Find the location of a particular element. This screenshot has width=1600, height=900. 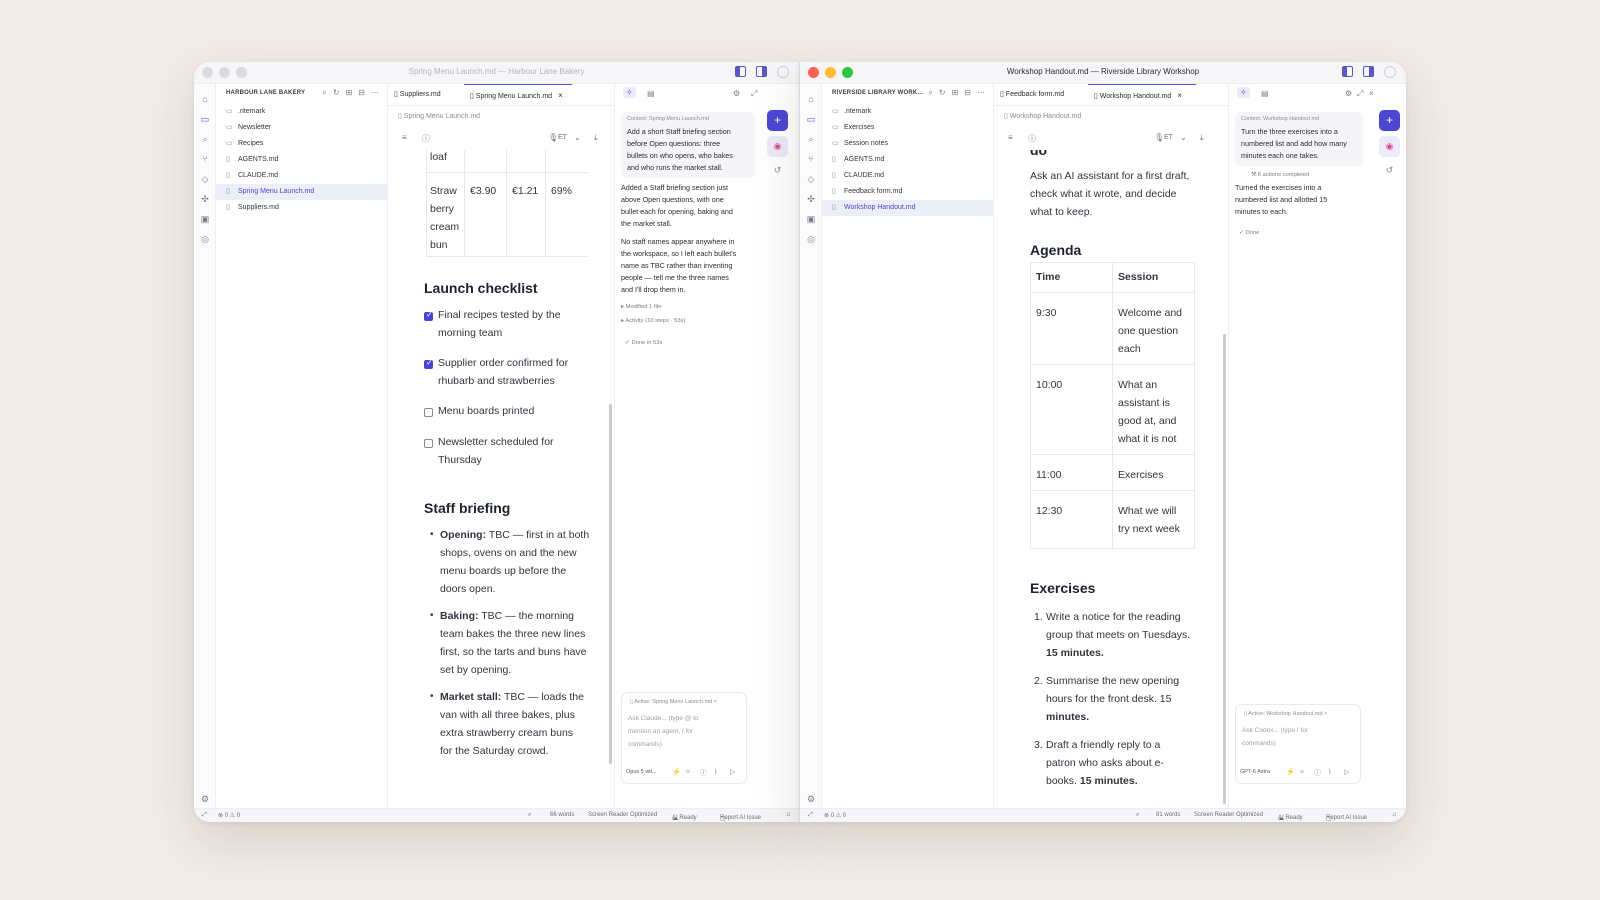

attach-icon: ⌇ is located at coordinates (1329, 772).